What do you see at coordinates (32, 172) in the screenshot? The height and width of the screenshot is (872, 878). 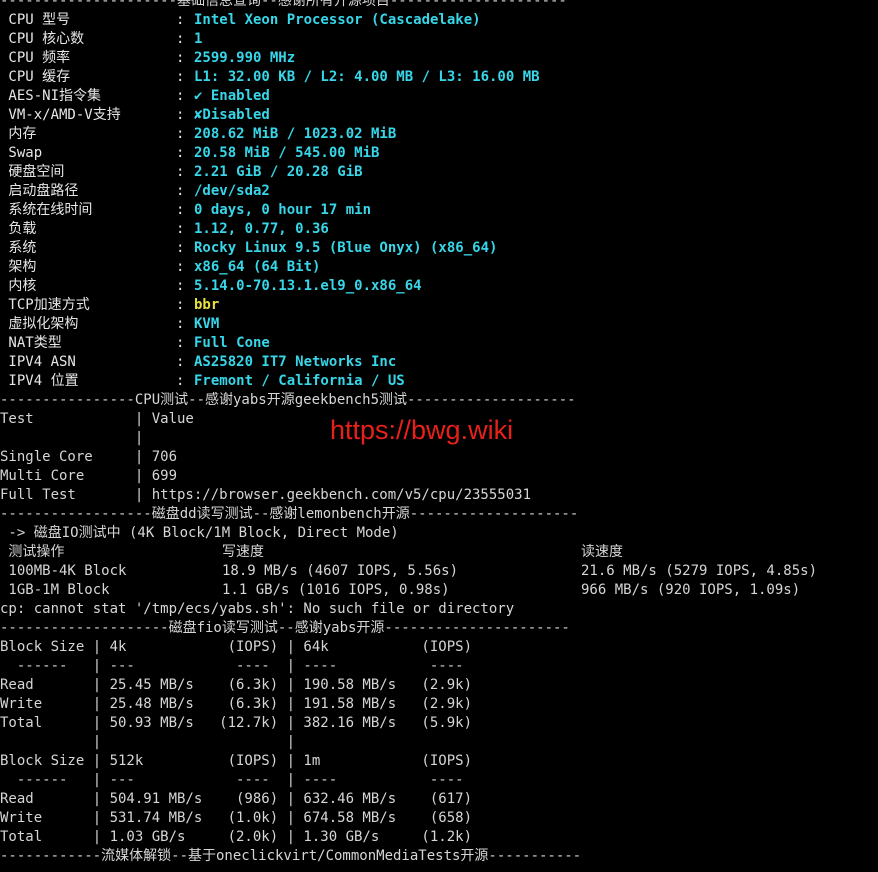 I see `info-label: 硬盘空间` at bounding box center [32, 172].